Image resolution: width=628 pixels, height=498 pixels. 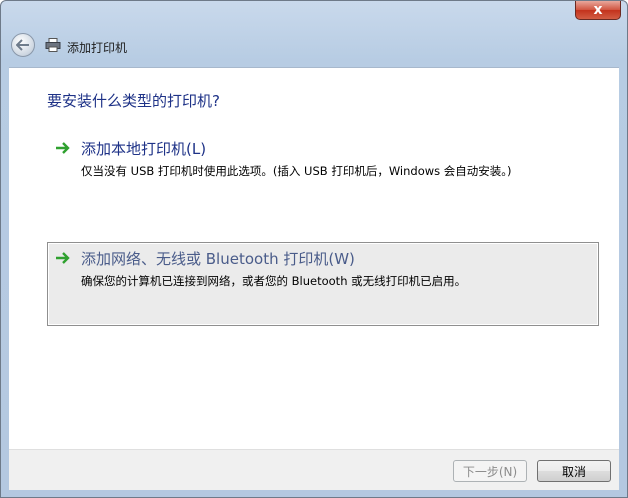 I want to click on wizard-footer: 下一步(N) 取消, so click(x=314, y=469).